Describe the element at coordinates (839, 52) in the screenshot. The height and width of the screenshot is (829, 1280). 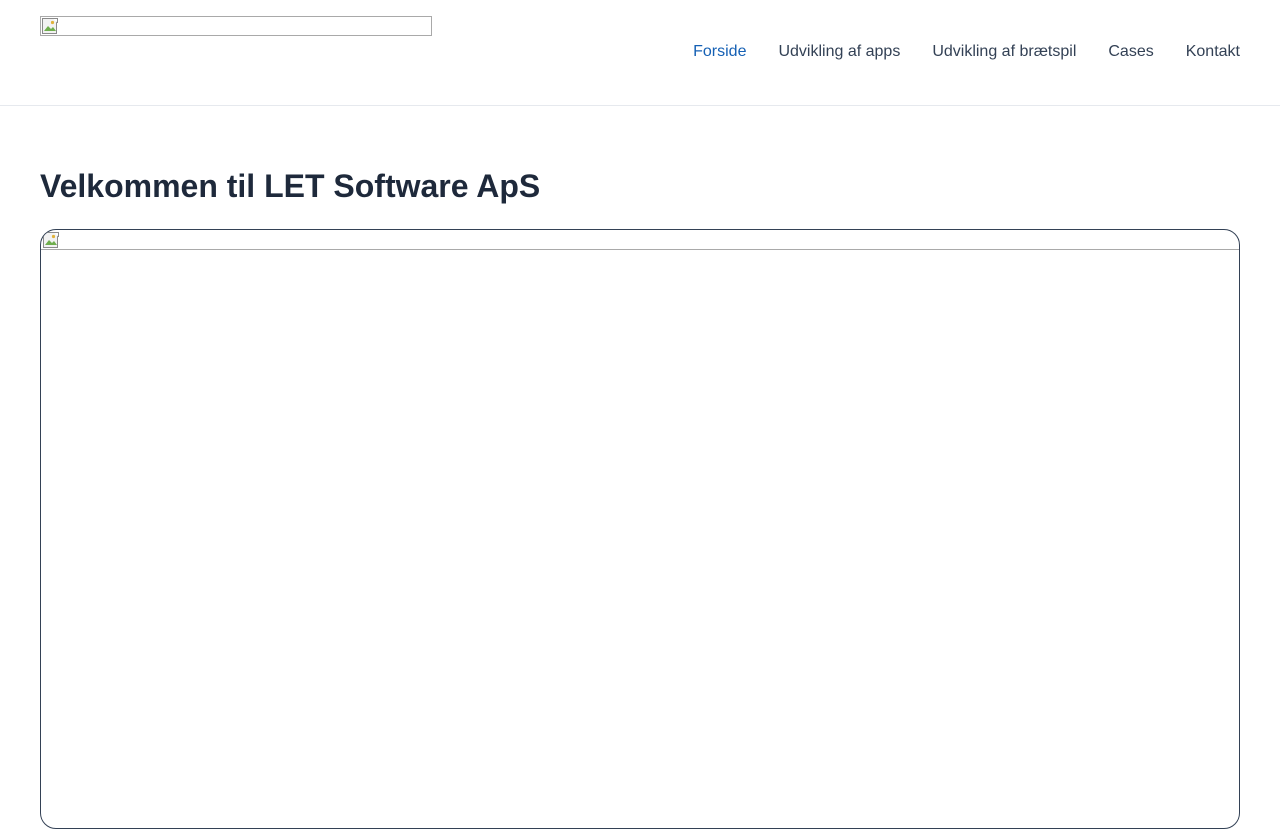
I see `nav-item-udvikling-af-apps: Udvikling af apps` at that location.